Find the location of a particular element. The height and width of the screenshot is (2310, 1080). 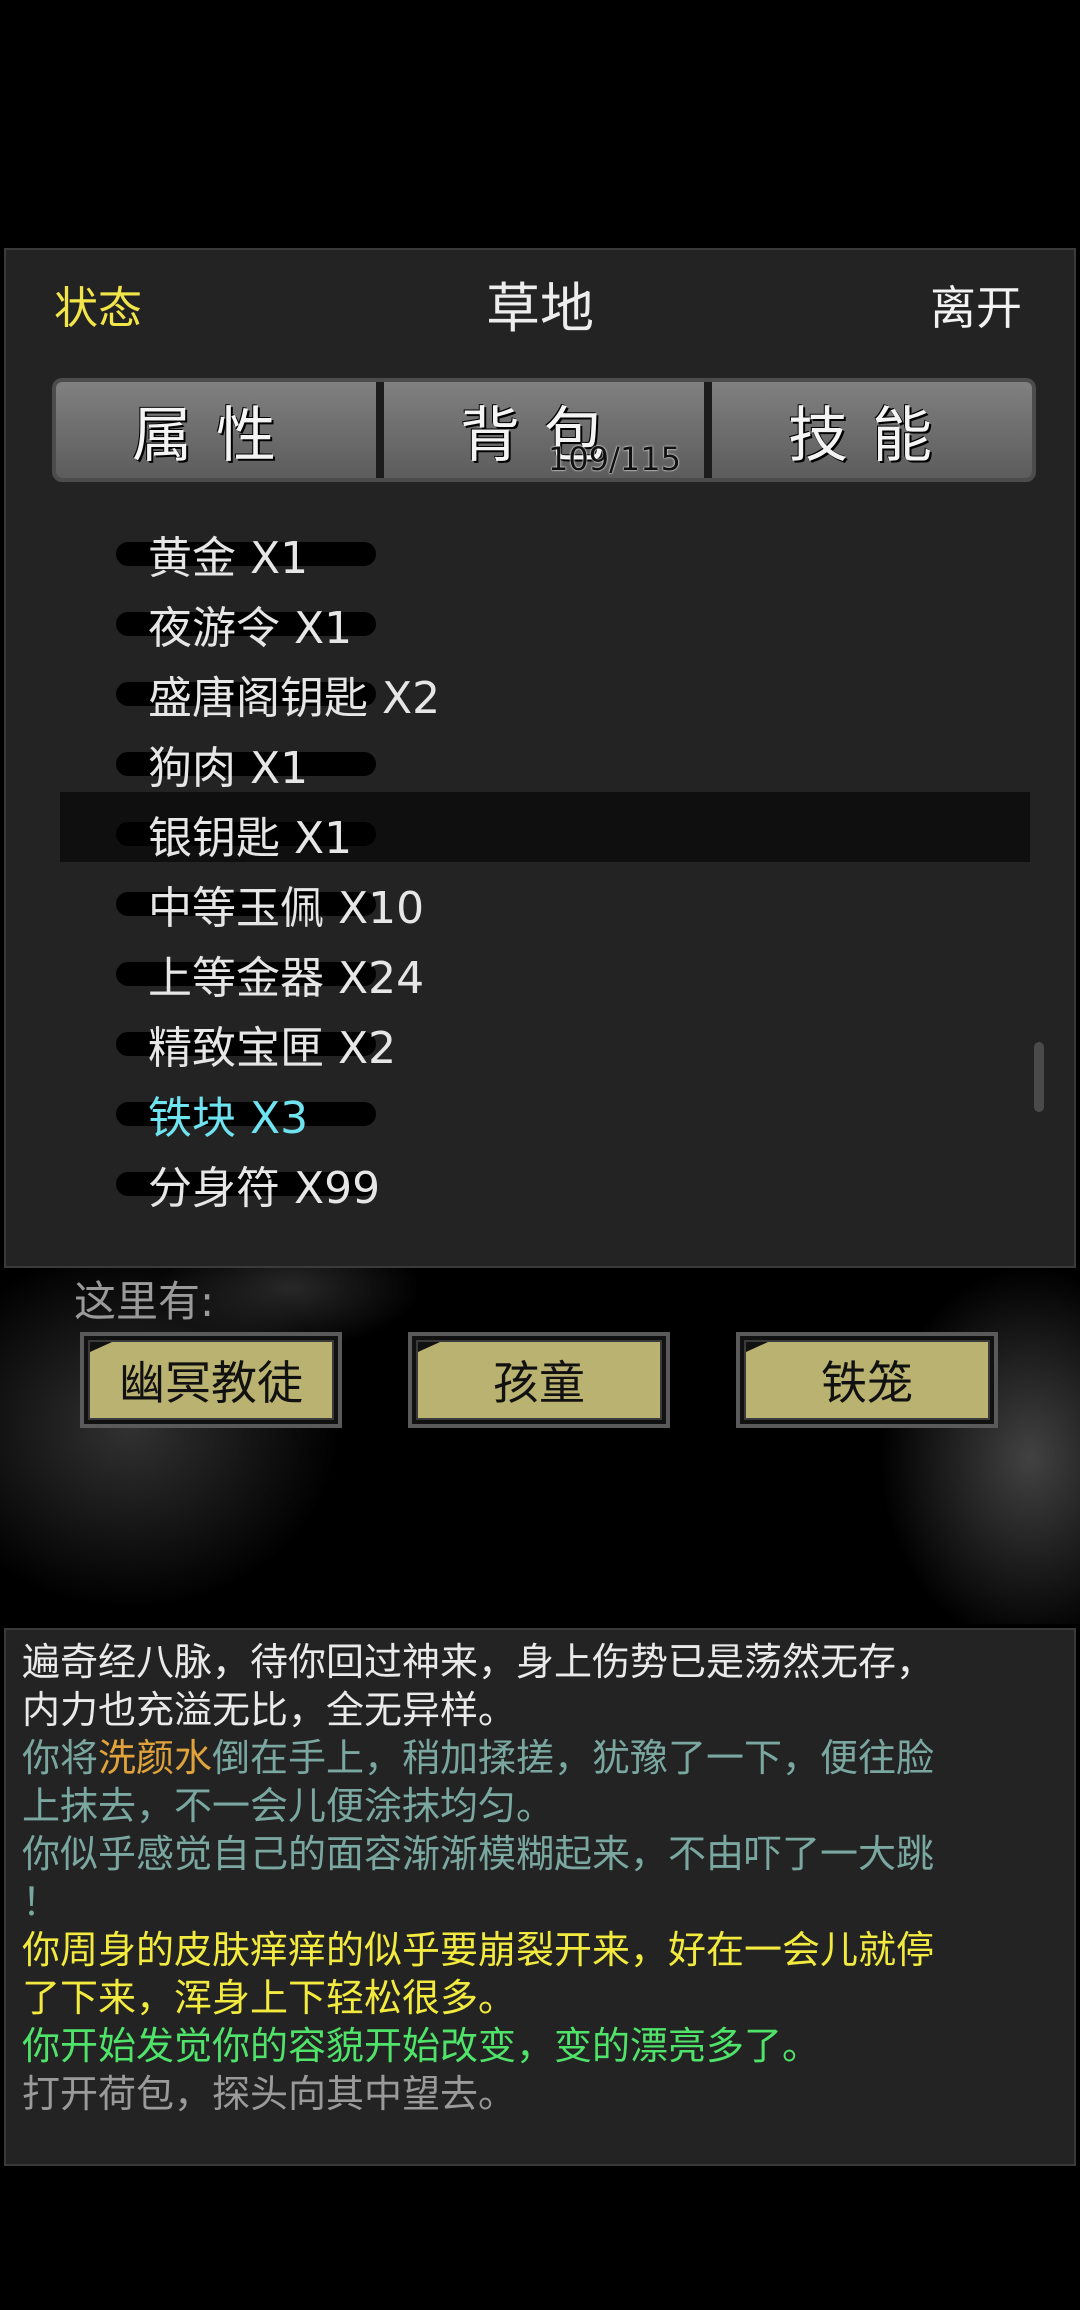

item-label: 上等金器 X24 is located at coordinates (286, 978).